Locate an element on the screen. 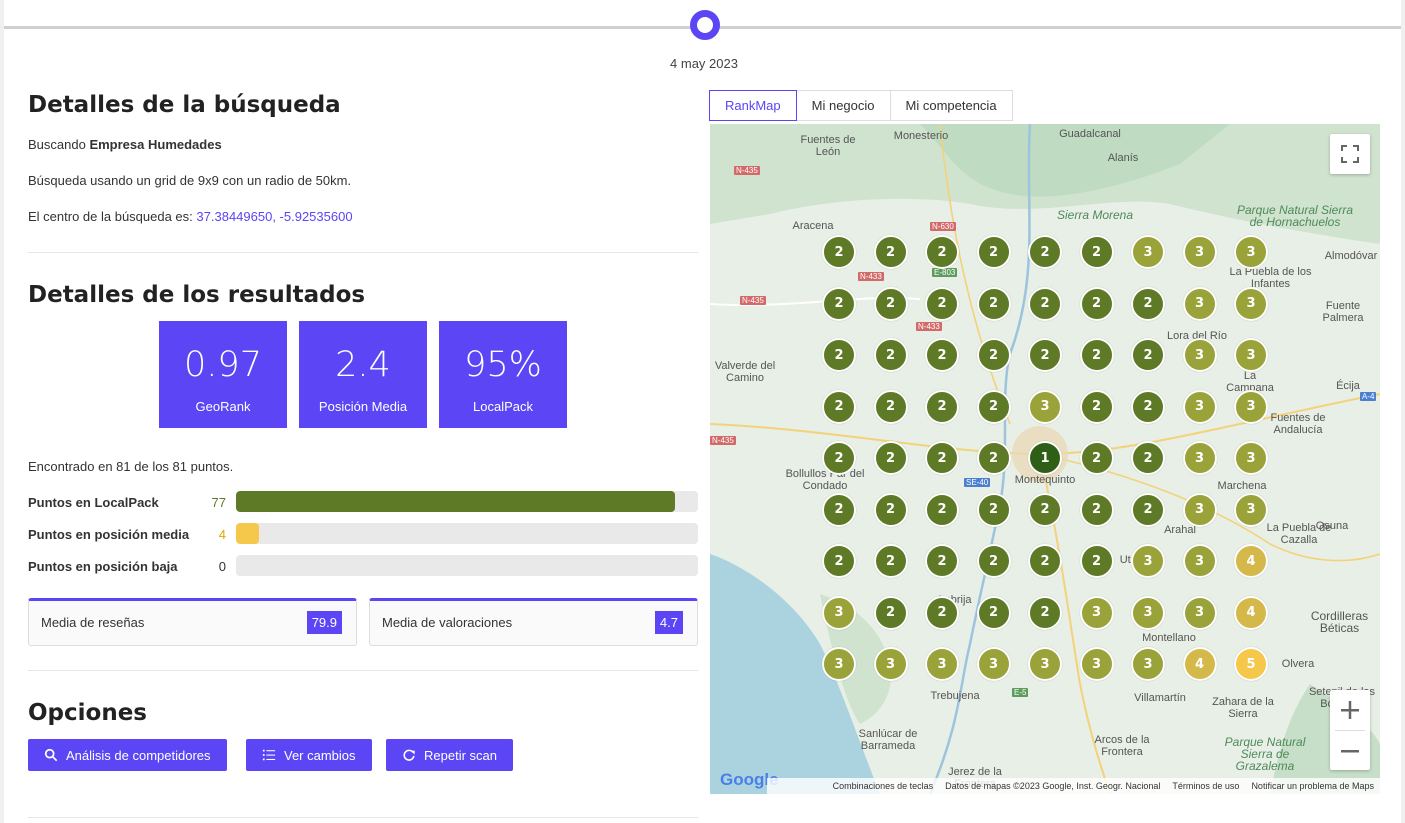 This screenshot has width=1405, height=823. view-changes-button: Ver cambios is located at coordinates (309, 755).